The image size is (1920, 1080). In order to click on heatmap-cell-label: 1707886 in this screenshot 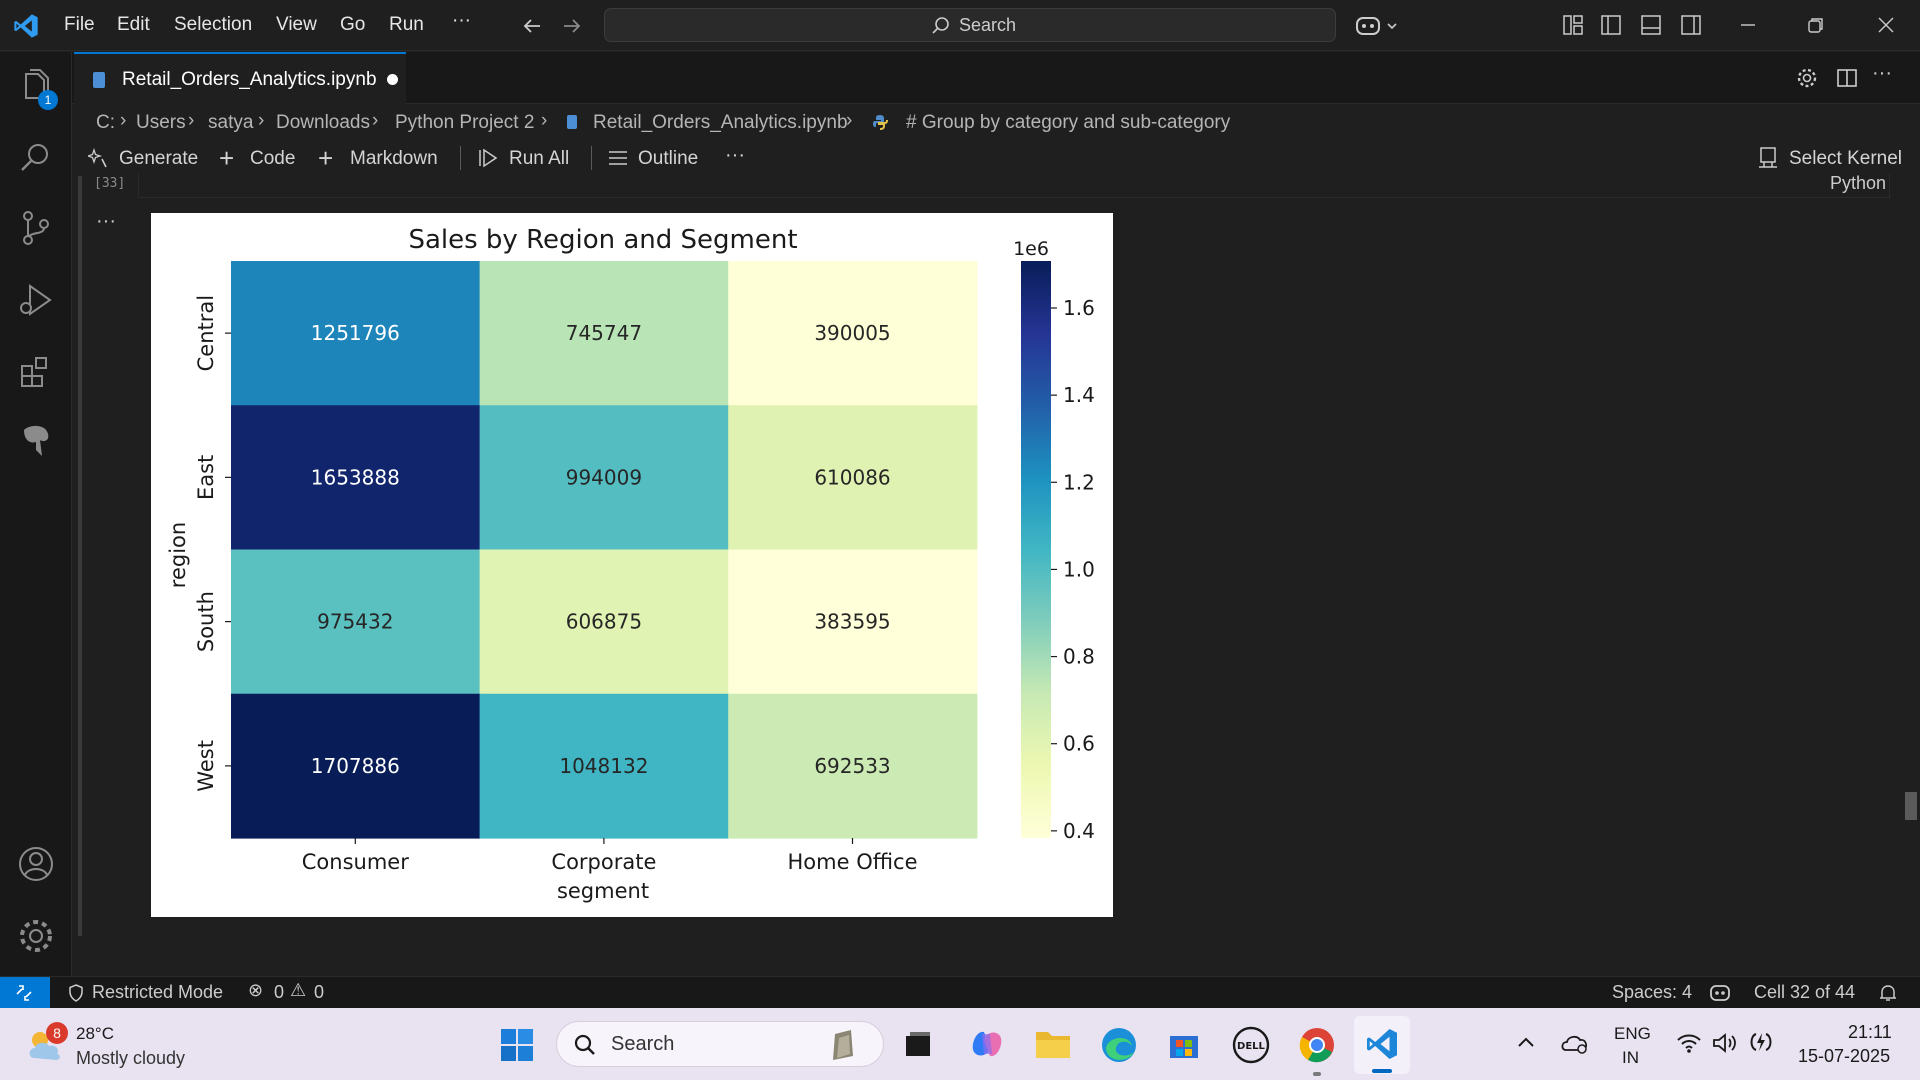, I will do `click(355, 766)`.